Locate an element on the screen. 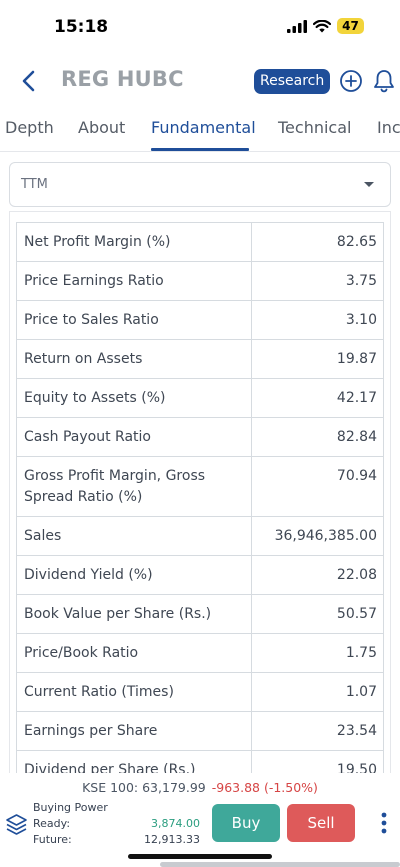 Image resolution: width=400 pixels, height=867 pixels. metric-label: Net Profit Margin (%) is located at coordinates (134, 242).